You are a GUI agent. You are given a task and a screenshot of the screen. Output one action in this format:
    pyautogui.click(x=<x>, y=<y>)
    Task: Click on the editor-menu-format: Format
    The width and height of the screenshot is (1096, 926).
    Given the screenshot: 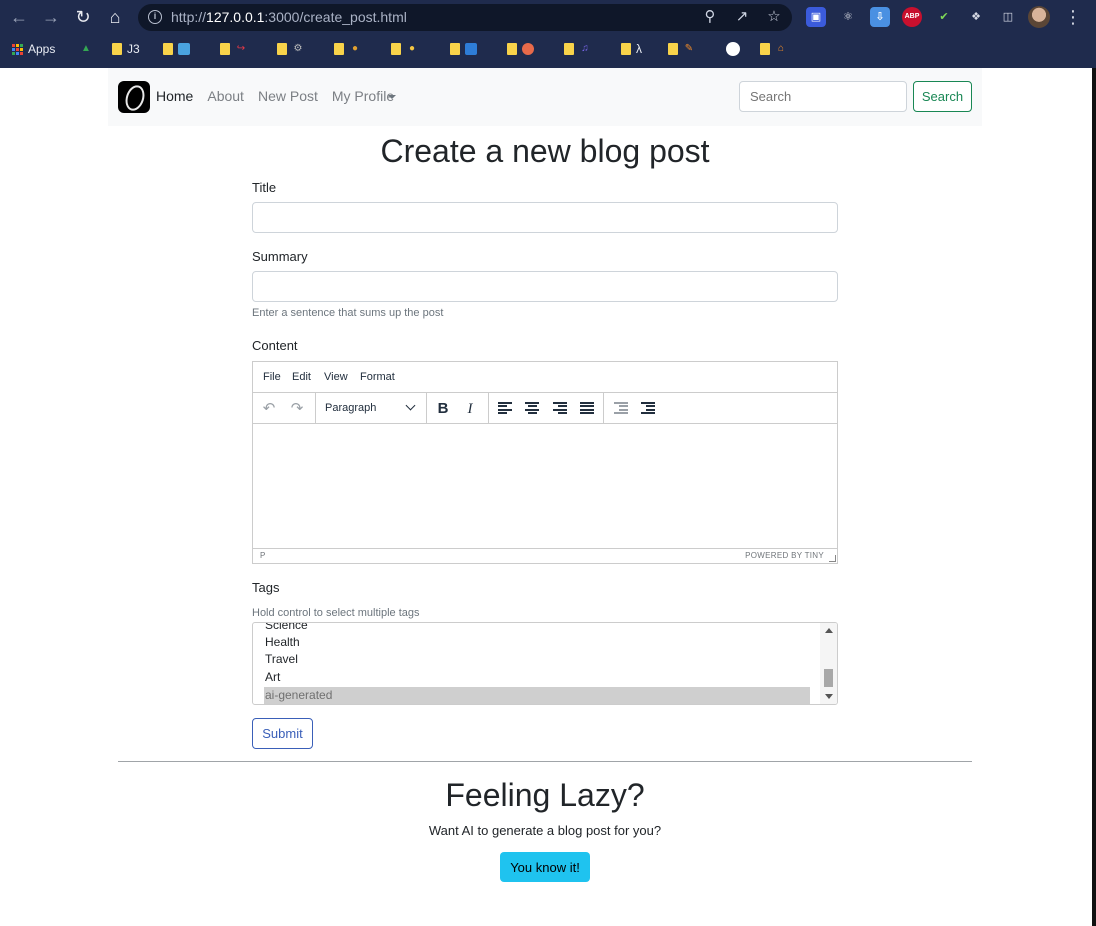 What is the action you would take?
    pyautogui.click(x=377, y=377)
    